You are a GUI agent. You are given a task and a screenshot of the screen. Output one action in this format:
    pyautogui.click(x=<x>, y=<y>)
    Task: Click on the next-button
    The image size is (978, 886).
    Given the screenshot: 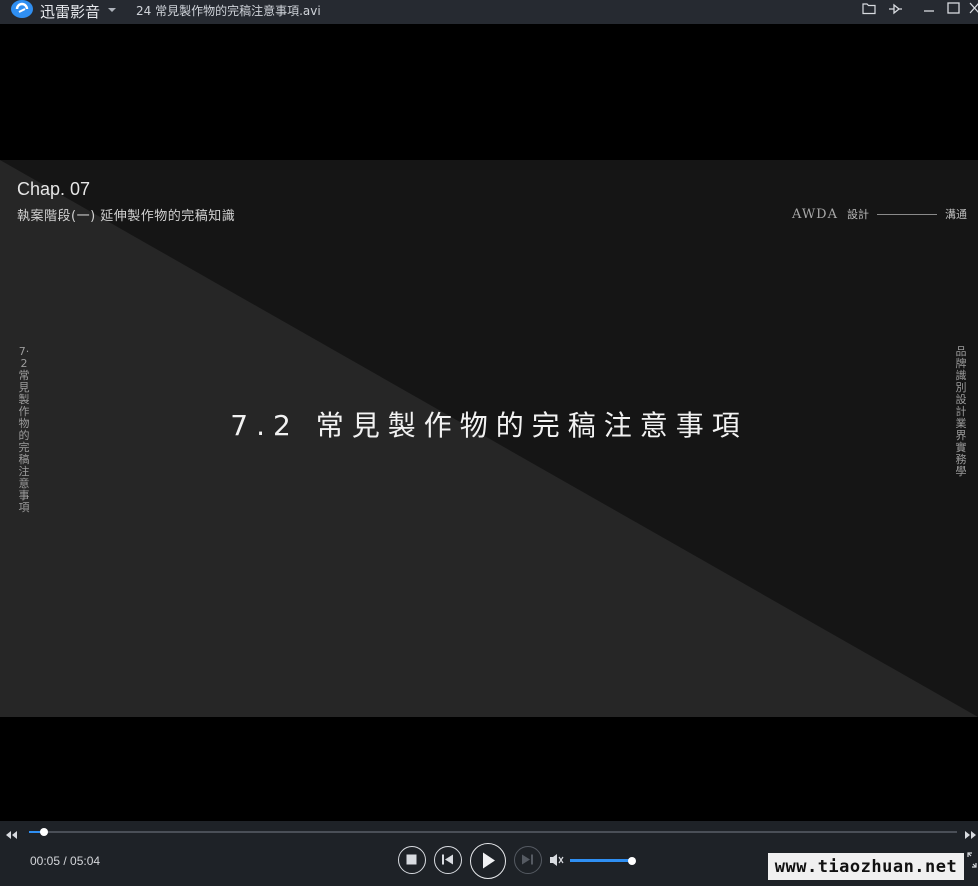 What is the action you would take?
    pyautogui.click(x=528, y=860)
    